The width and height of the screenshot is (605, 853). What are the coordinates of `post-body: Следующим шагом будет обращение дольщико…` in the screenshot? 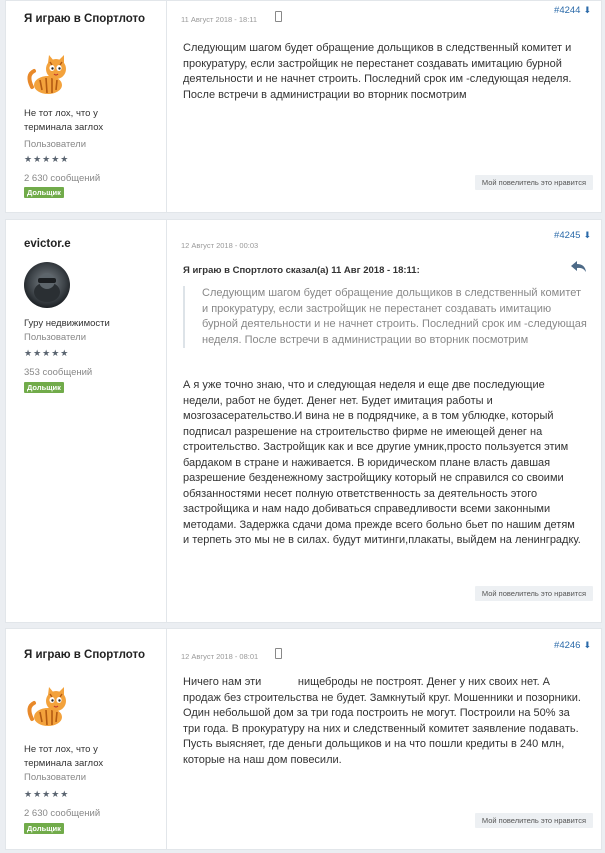 It's located at (377, 71).